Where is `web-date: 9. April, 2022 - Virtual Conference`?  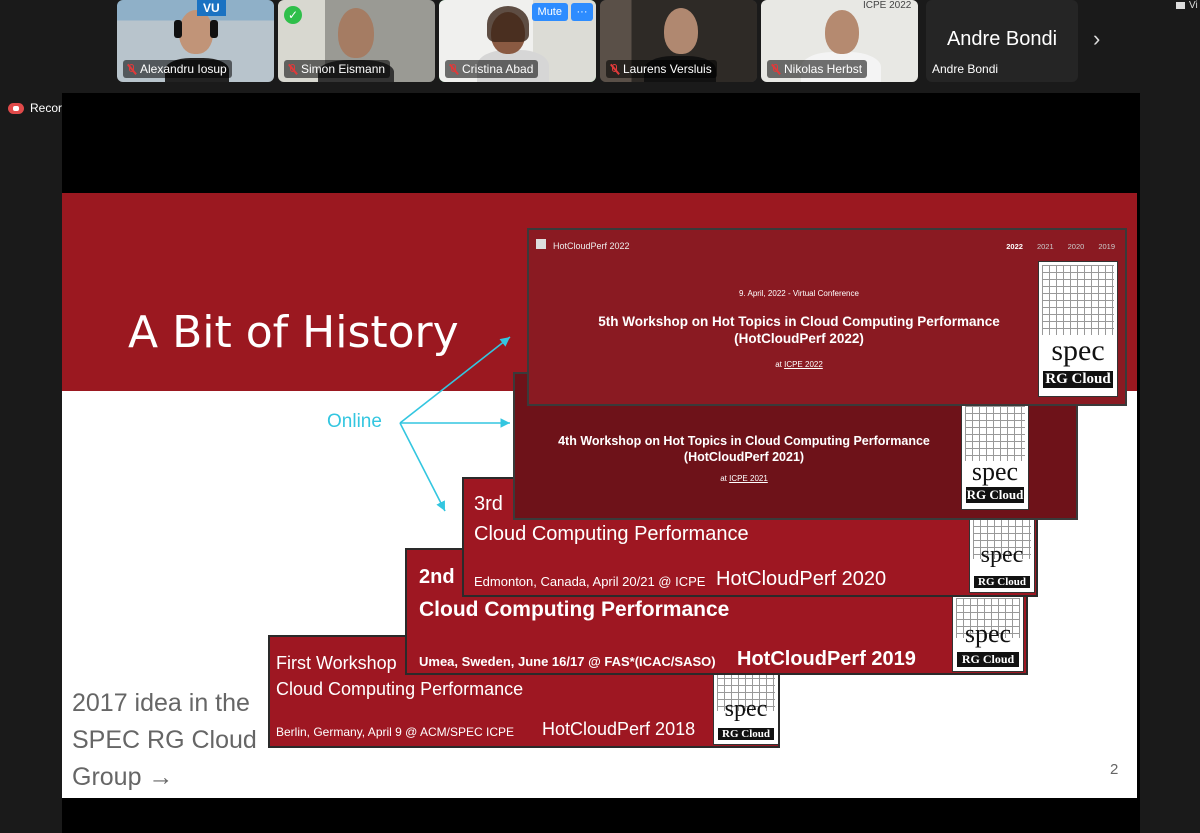
web-date: 9. April, 2022 - Virtual Conference is located at coordinates (799, 293).